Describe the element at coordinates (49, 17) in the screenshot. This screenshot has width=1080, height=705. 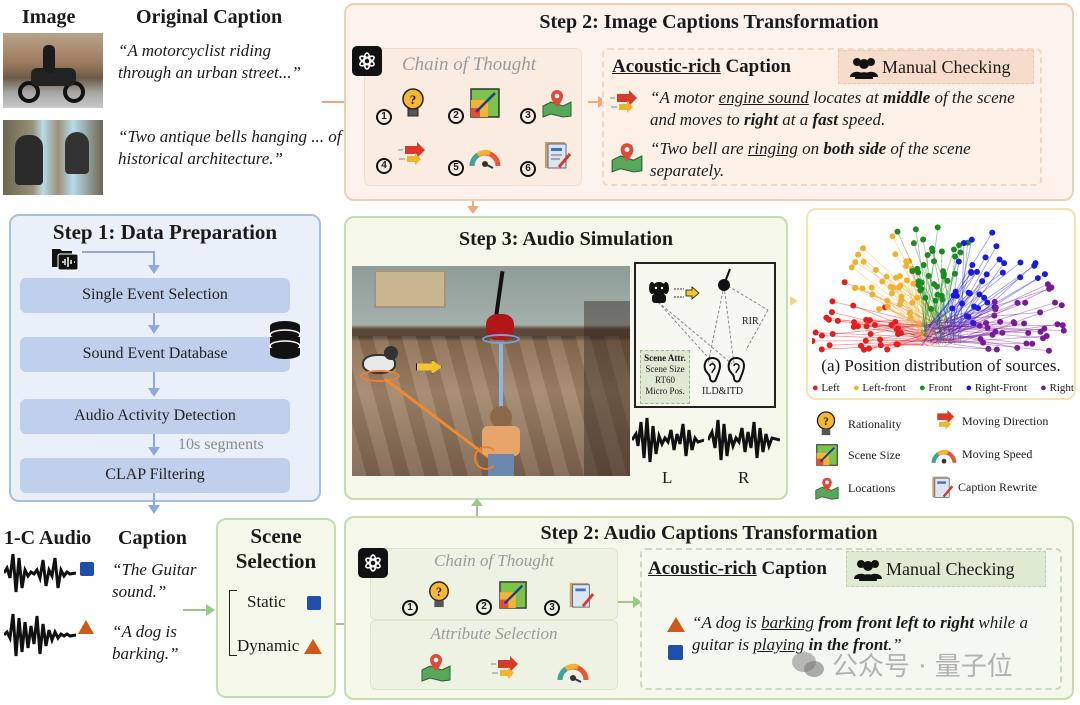
I see `image-header: Image` at that location.